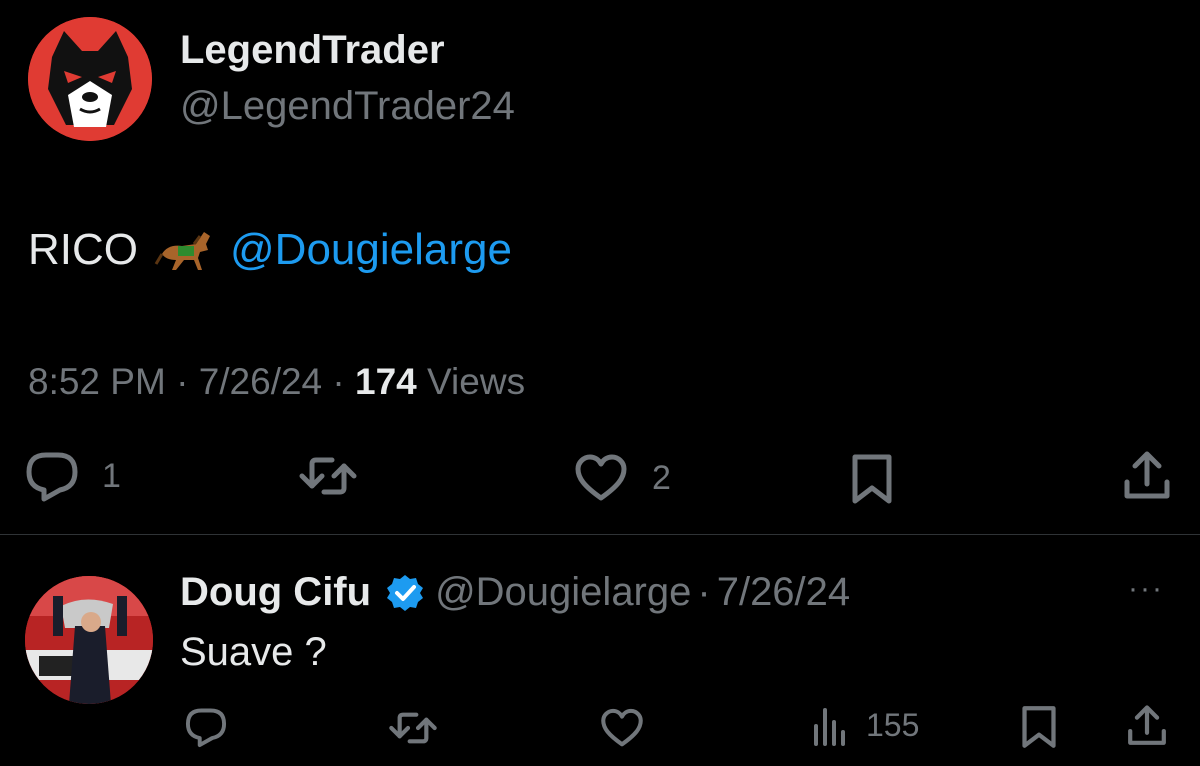  I want to click on reply-bookmark-button, so click(1039, 727).